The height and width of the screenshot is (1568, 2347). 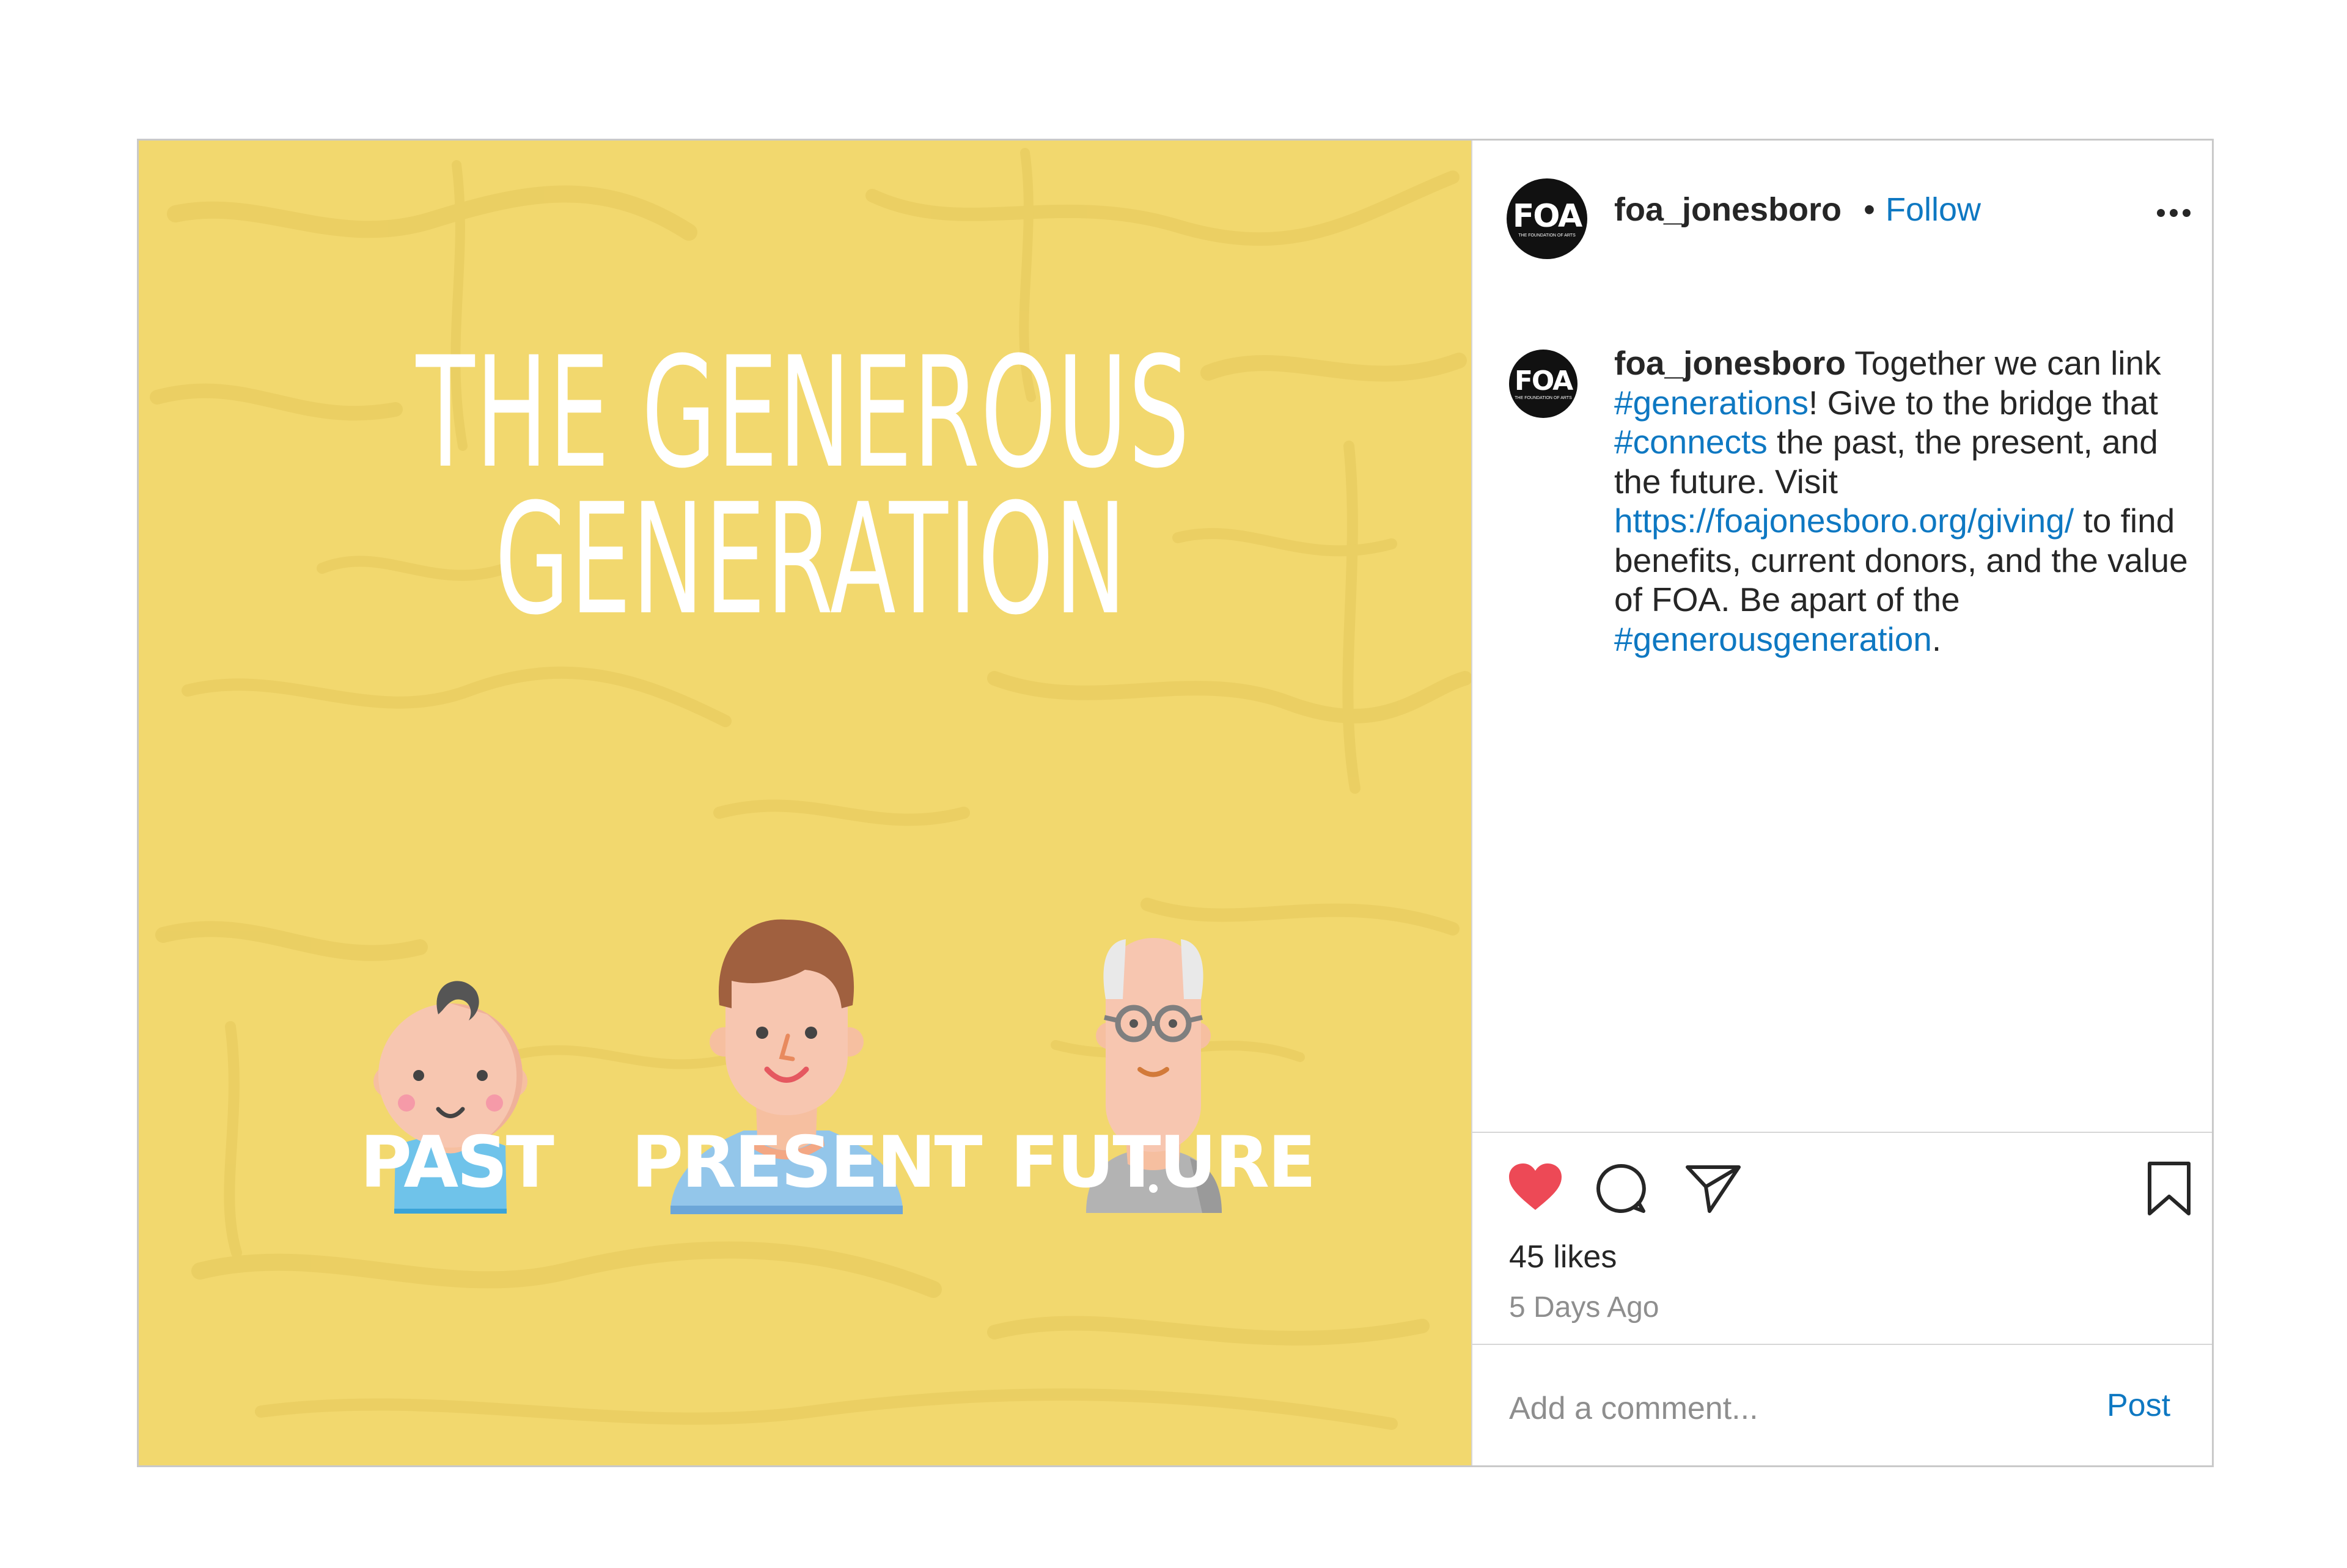 What do you see at coordinates (2169, 1188) in the screenshot?
I see `bookmark-icon` at bounding box center [2169, 1188].